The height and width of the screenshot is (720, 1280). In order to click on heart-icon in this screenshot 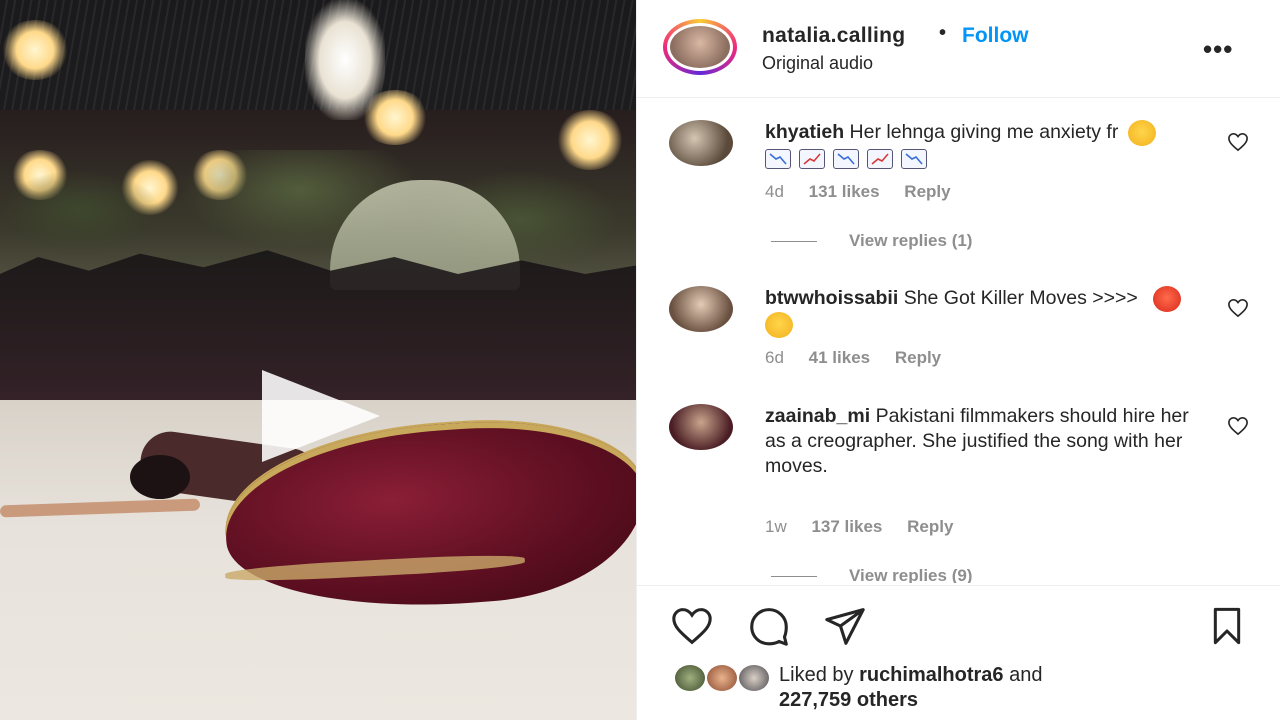, I will do `click(692, 626)`.